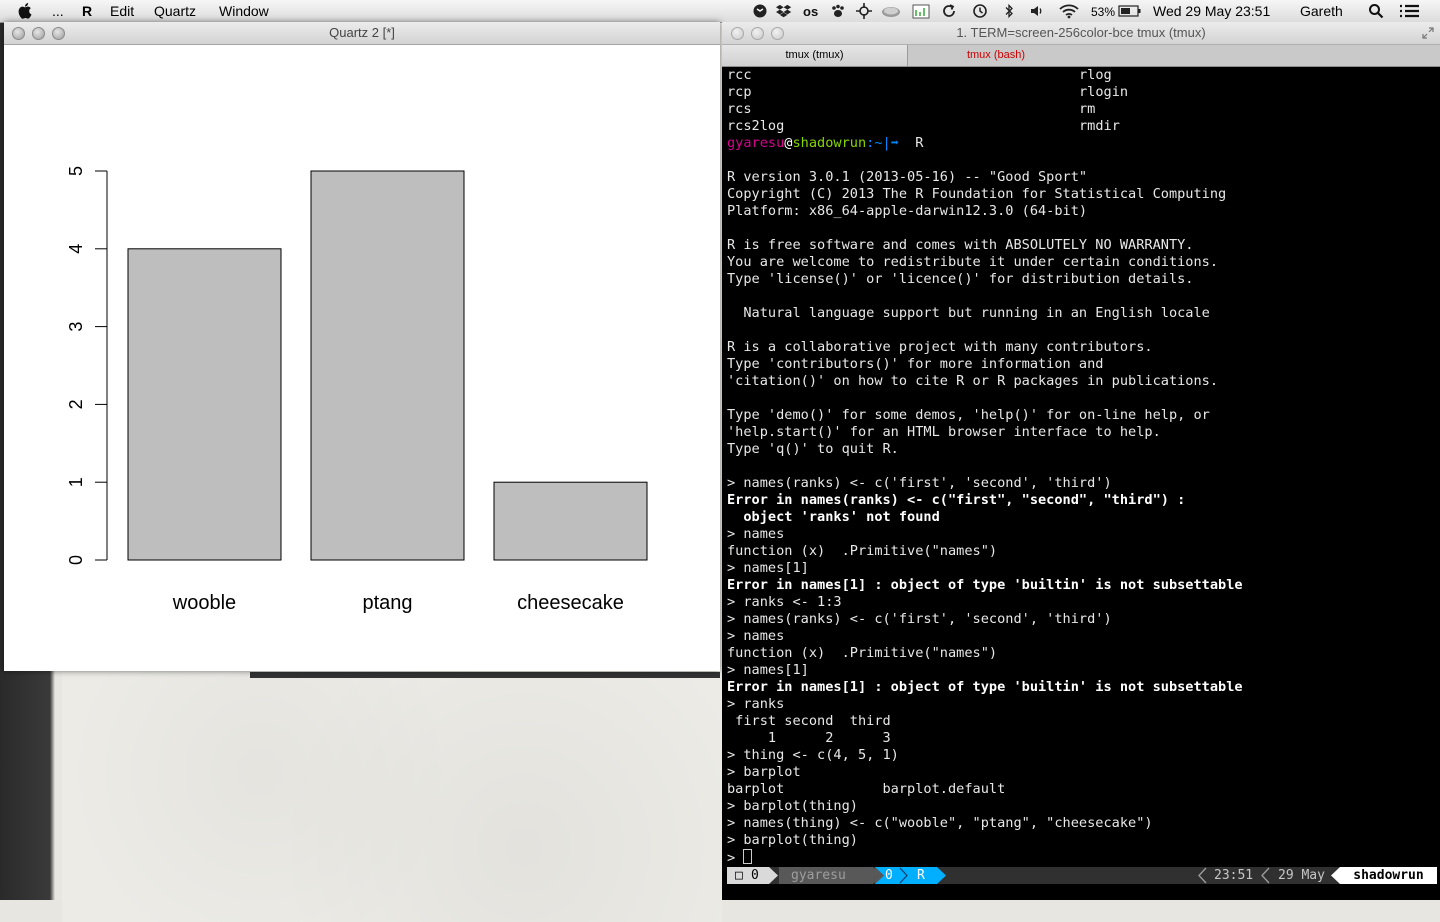 Image resolution: width=1440 pixels, height=922 pixels. Describe the element at coordinates (756, 534) in the screenshot. I see `line-text: > names` at that location.